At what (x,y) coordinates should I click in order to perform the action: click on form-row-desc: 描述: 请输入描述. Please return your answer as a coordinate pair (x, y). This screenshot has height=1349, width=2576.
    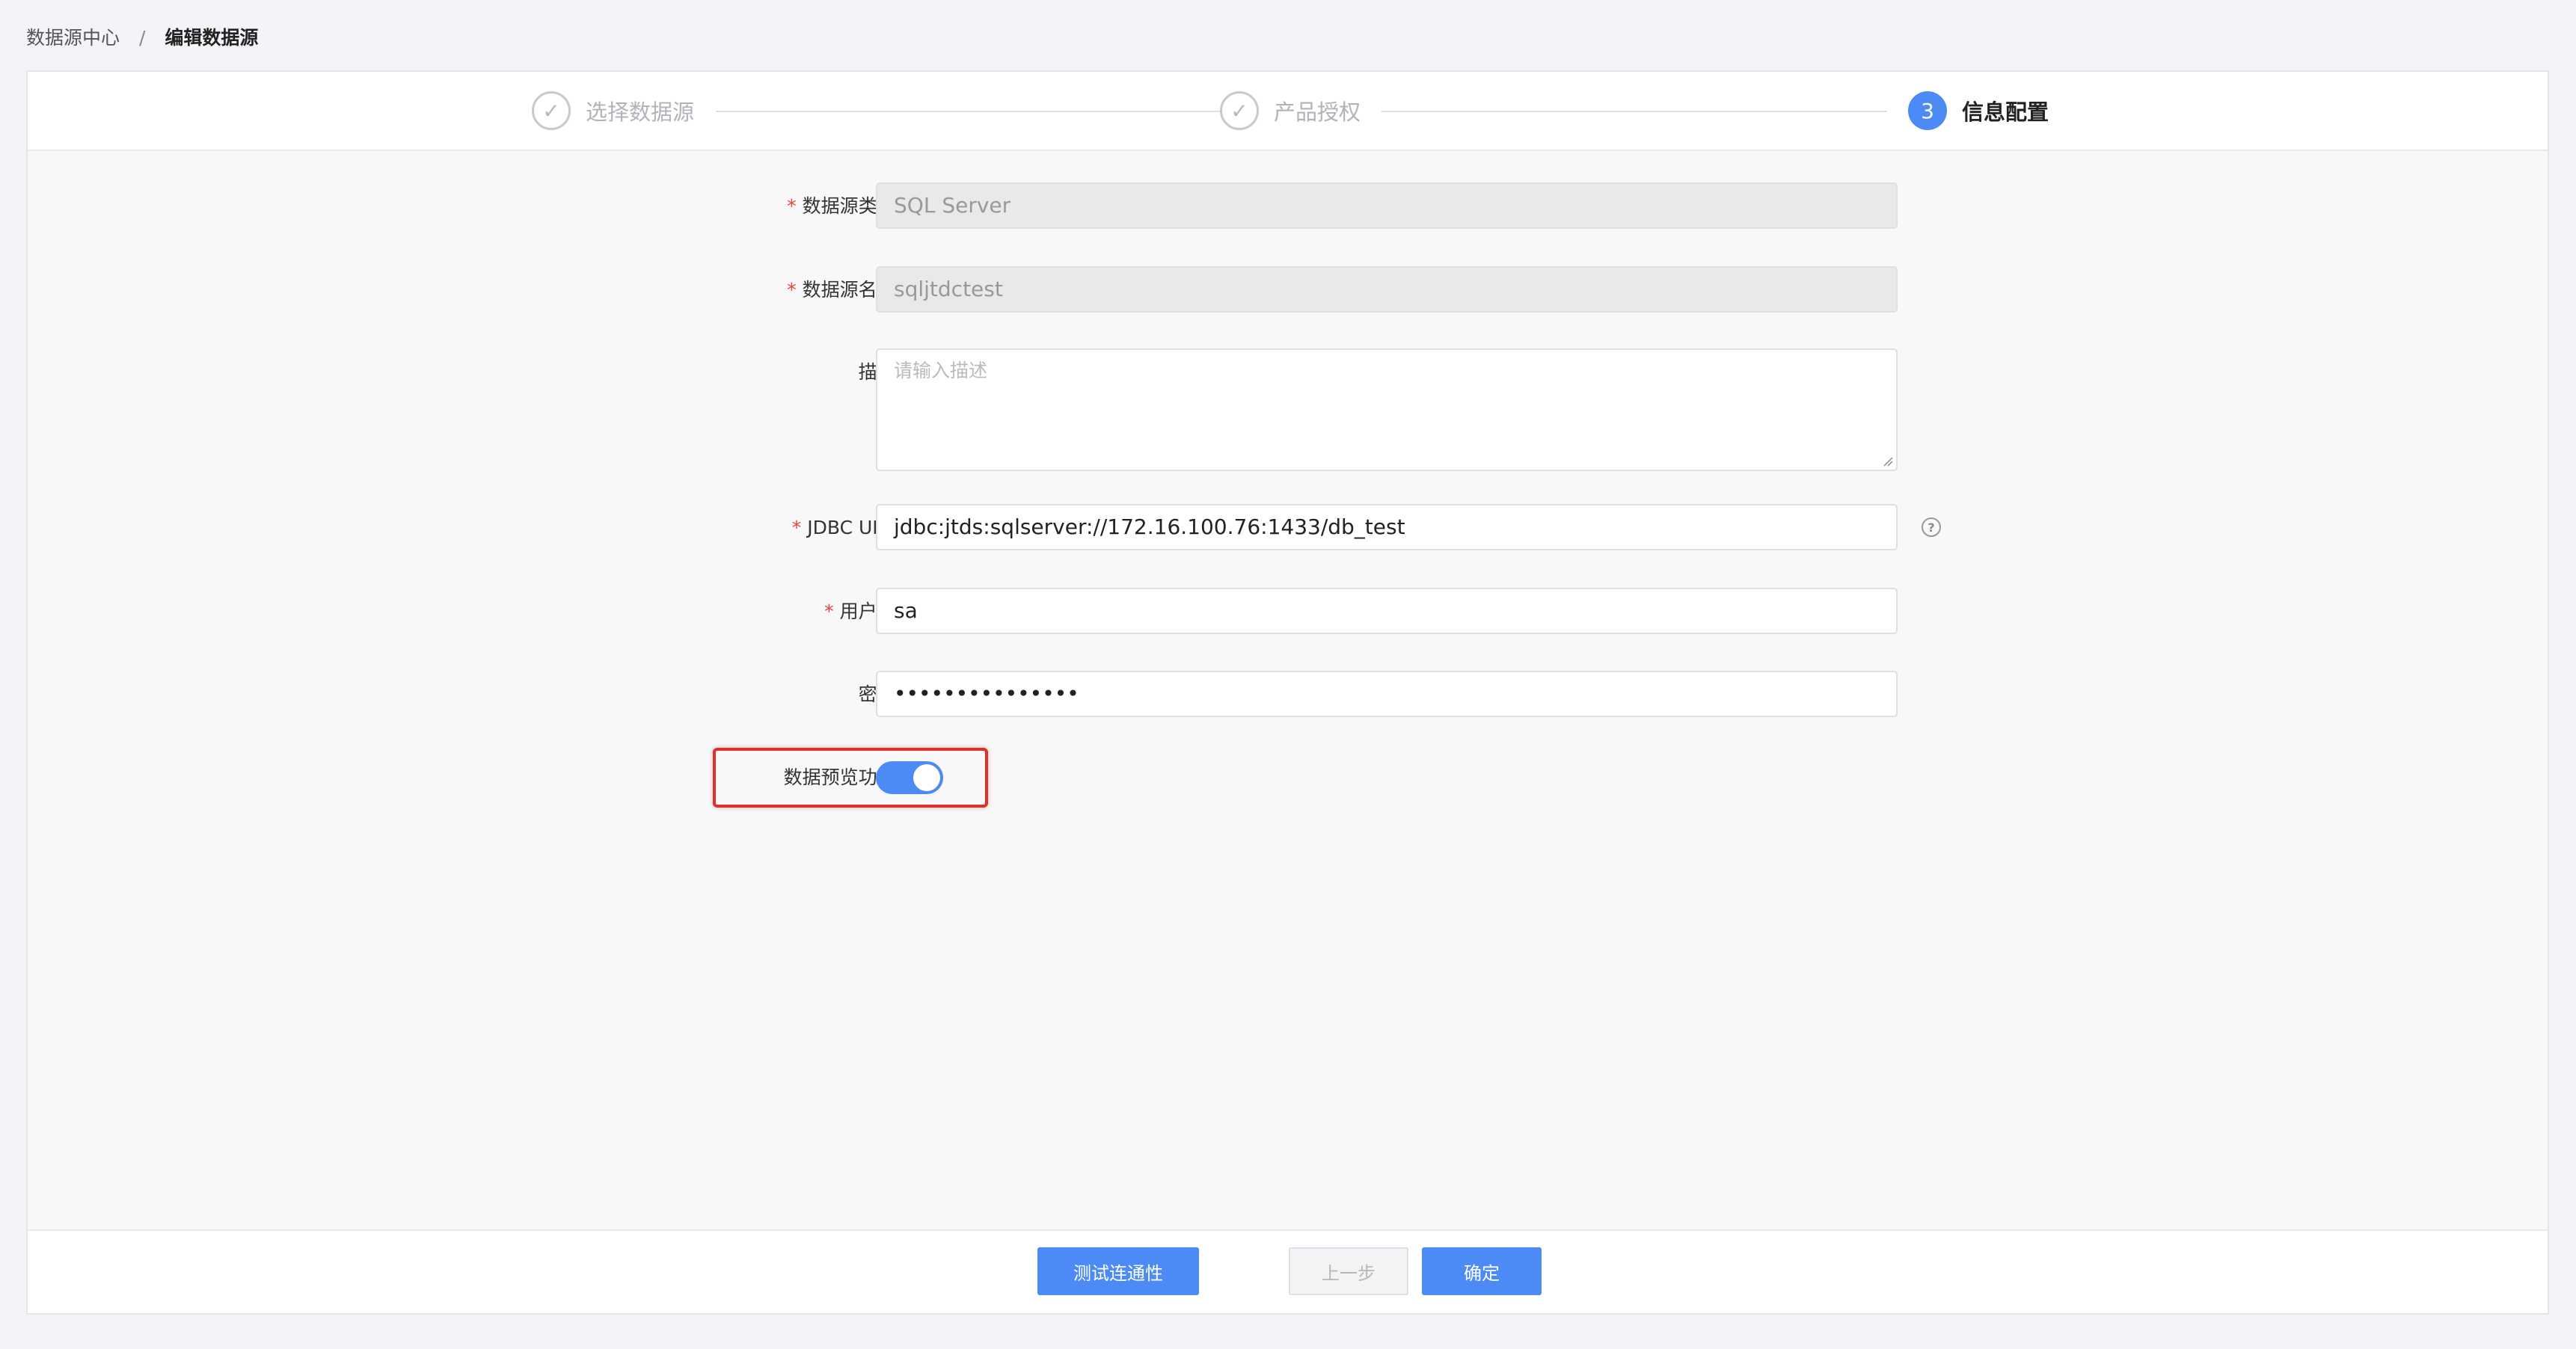
    Looking at the image, I should click on (1288, 410).